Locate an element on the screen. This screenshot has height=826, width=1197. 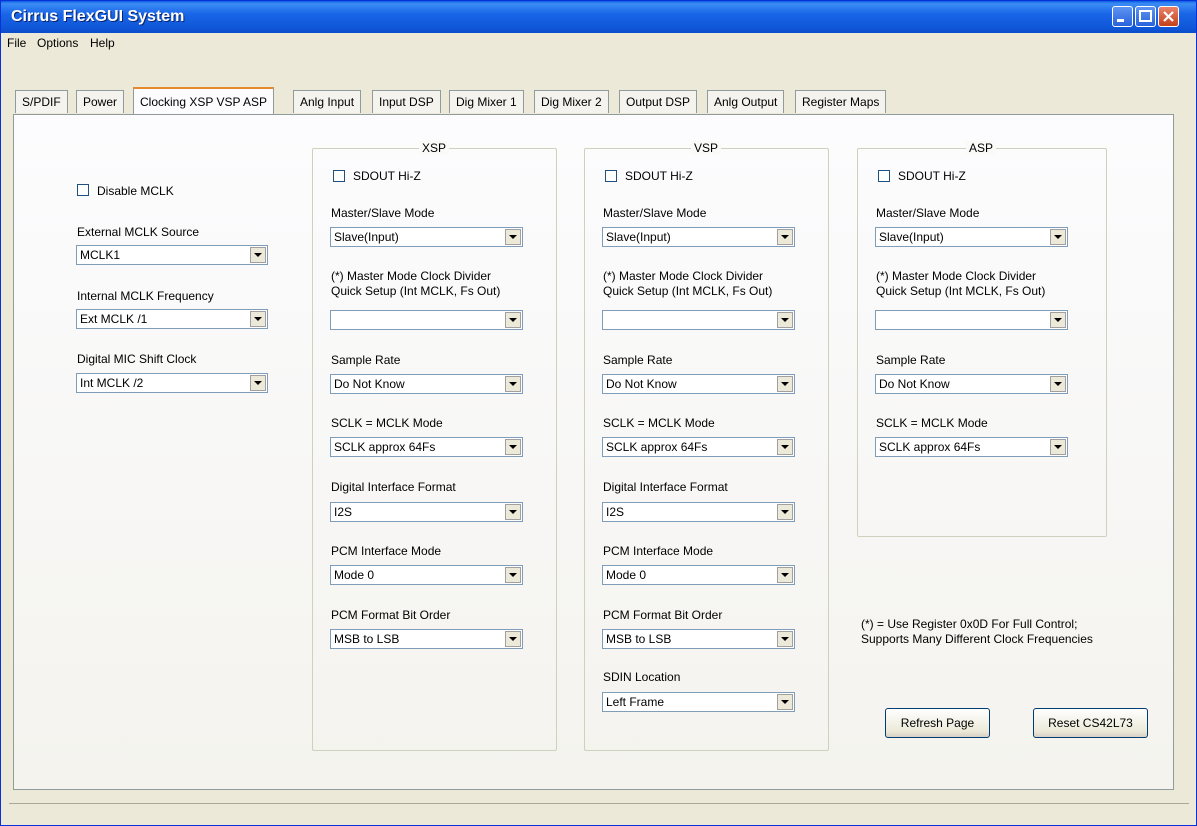
ext-mclk-select: MCLK1 is located at coordinates (172, 255).